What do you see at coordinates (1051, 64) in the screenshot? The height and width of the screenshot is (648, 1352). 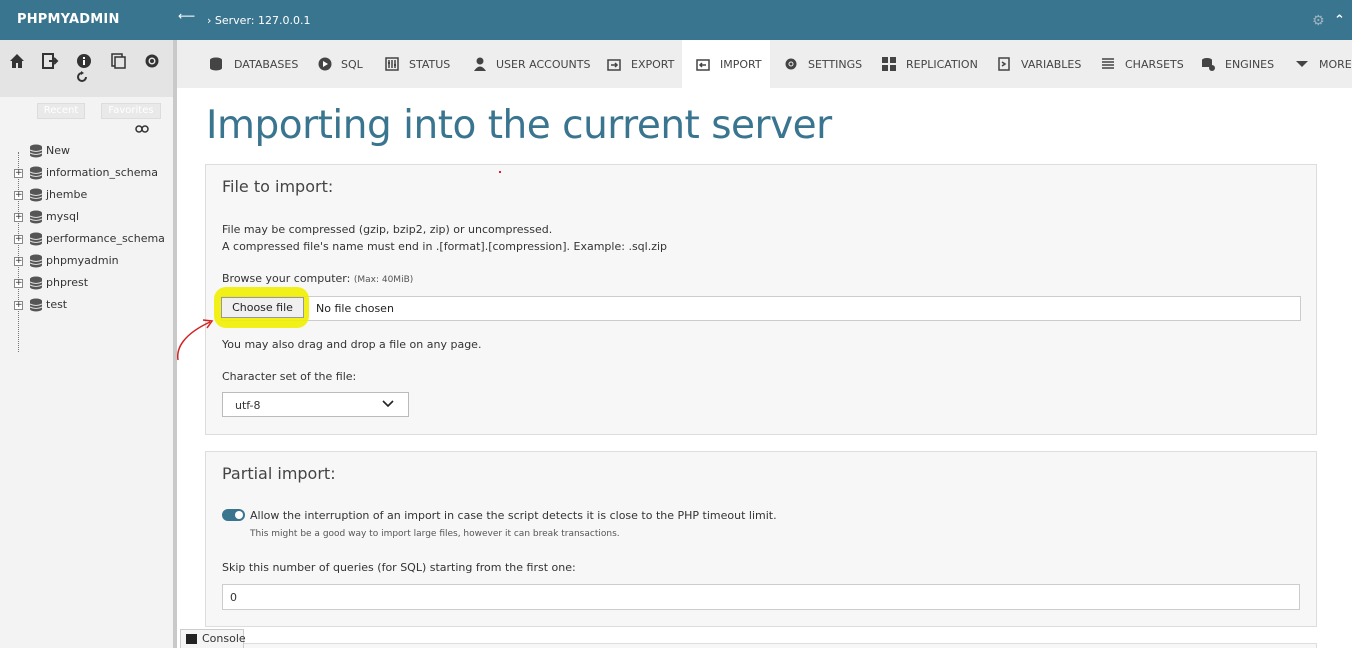 I see `tab-label: VARIABLES` at bounding box center [1051, 64].